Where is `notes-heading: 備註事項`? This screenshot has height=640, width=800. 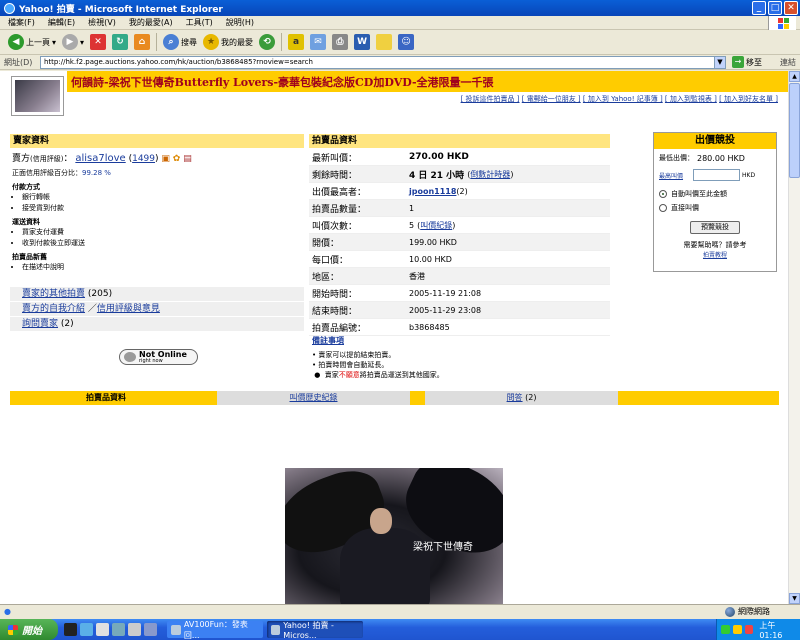 notes-heading: 備註事項 is located at coordinates (462, 340).